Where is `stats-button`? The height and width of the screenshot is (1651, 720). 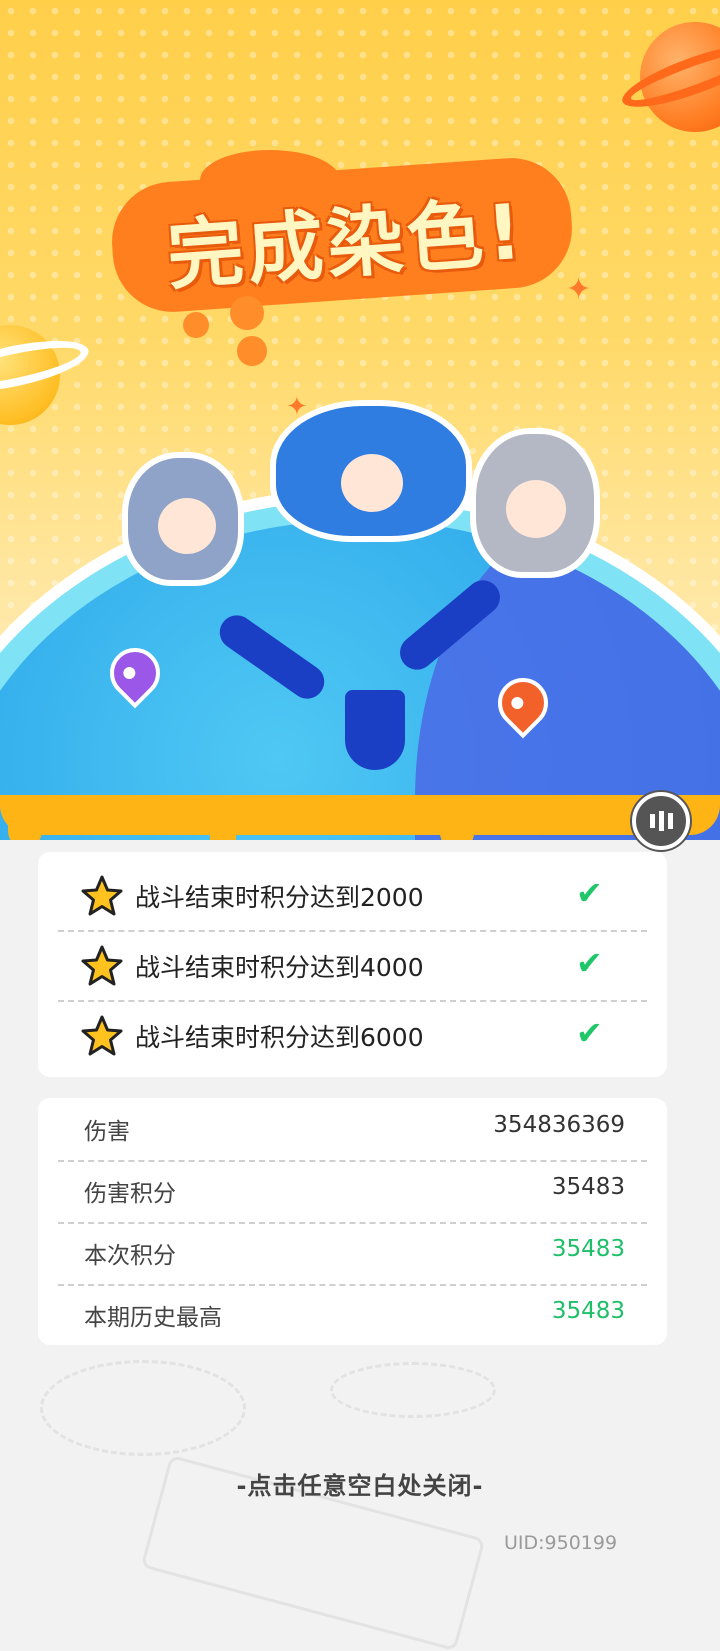
stats-button is located at coordinates (661, 821).